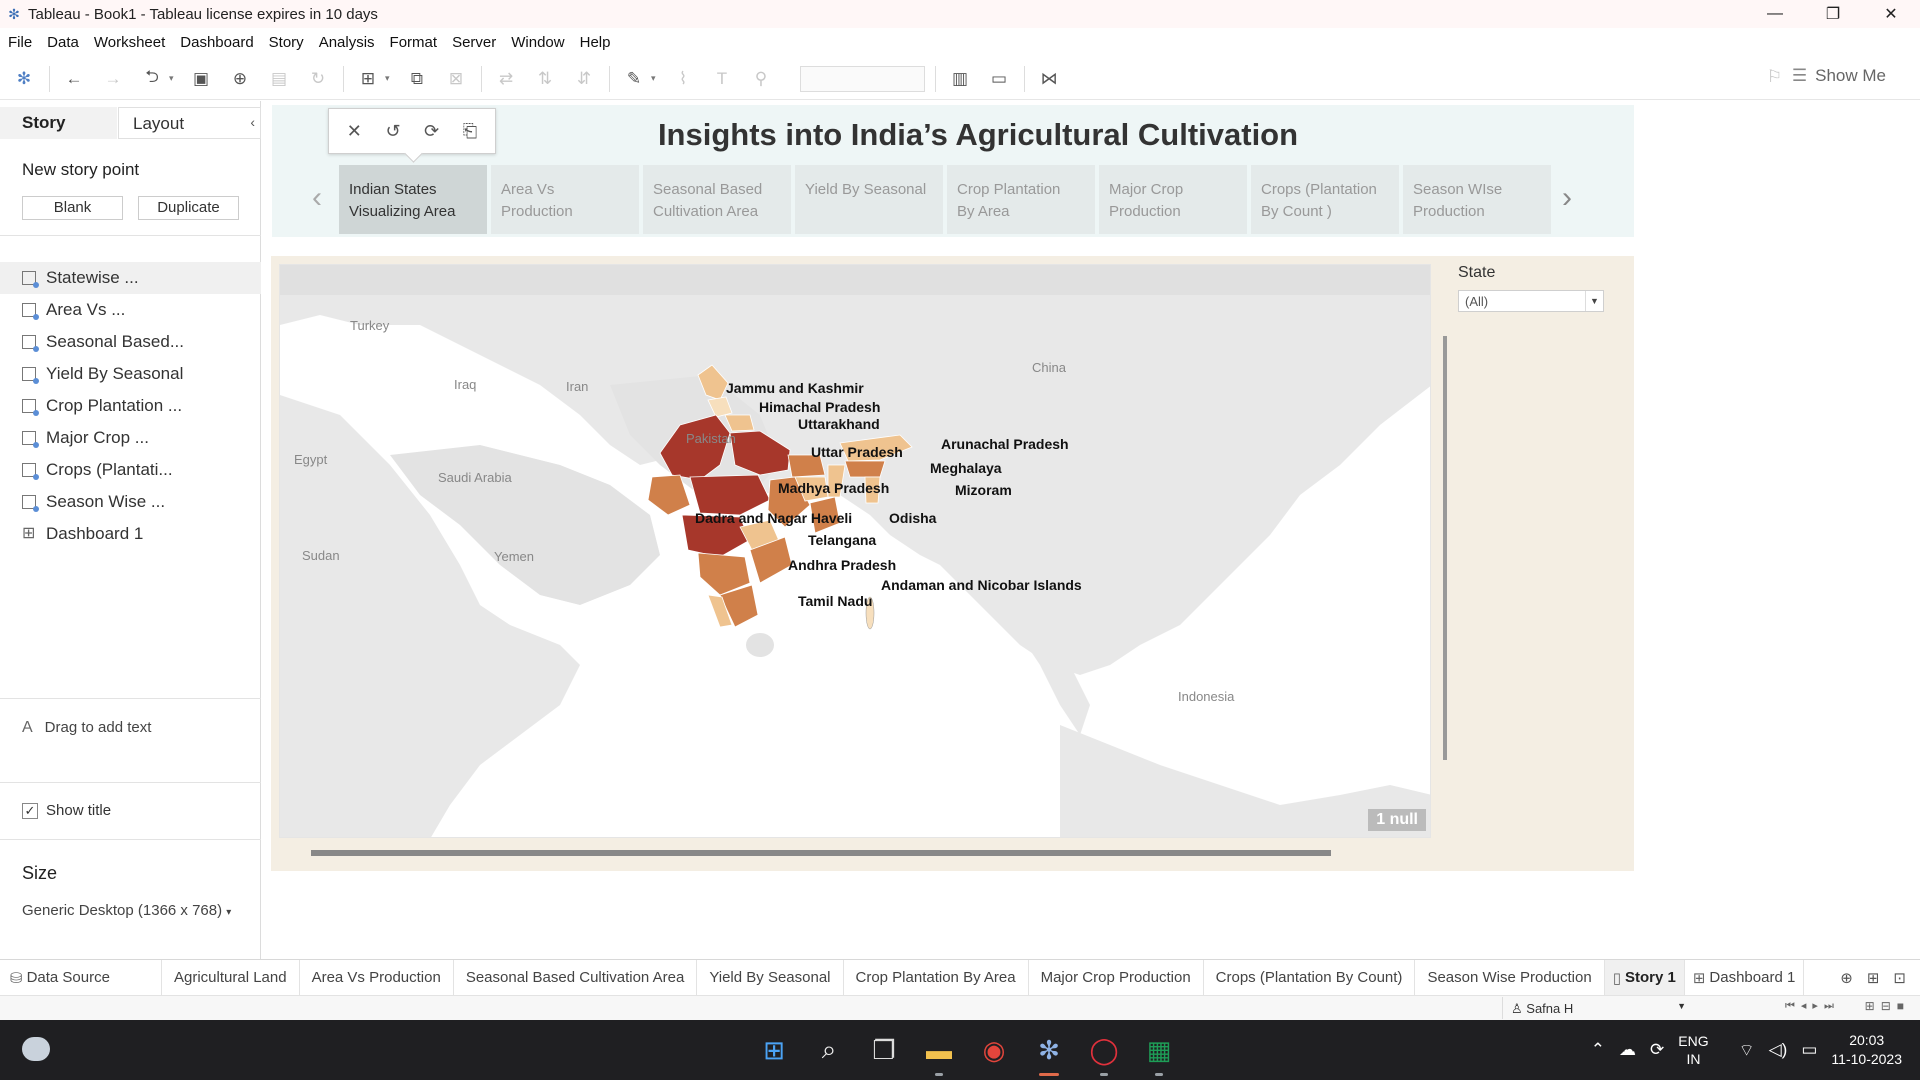 The width and height of the screenshot is (1920, 1080). Describe the element at coordinates (201, 79) in the screenshot. I see `save-icon: ▣` at that location.